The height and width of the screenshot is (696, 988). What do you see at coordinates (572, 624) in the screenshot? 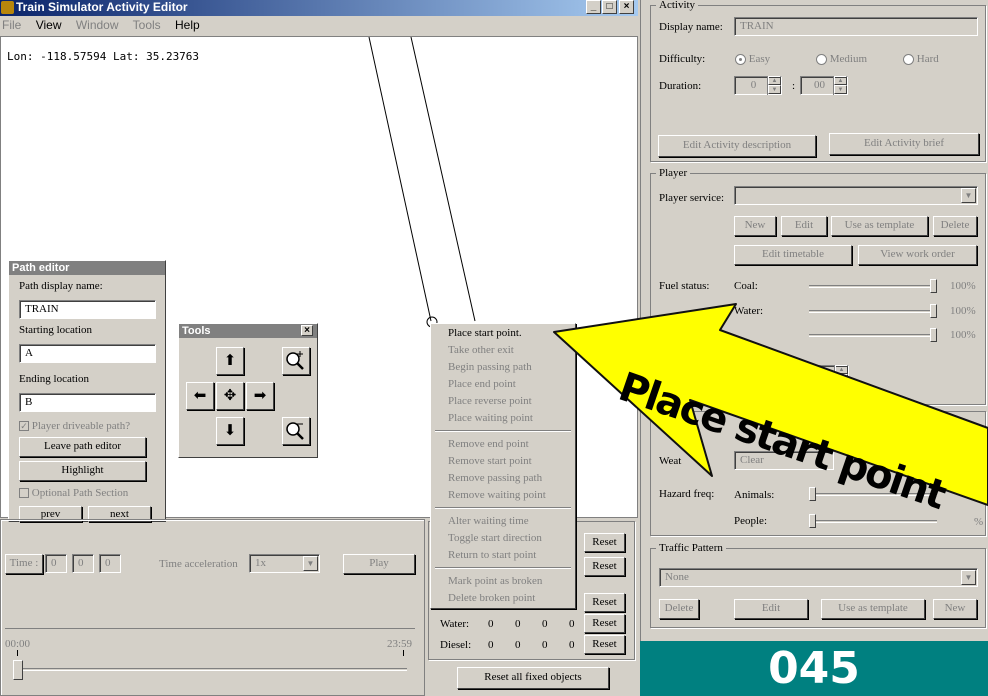
I see `water-val-4: 0` at bounding box center [572, 624].